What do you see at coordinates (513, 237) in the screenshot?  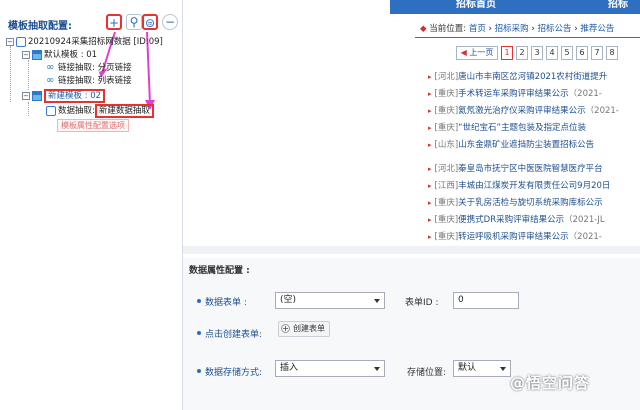 I see `item-title: 转运呼吸机采购评审结果公示` at bounding box center [513, 237].